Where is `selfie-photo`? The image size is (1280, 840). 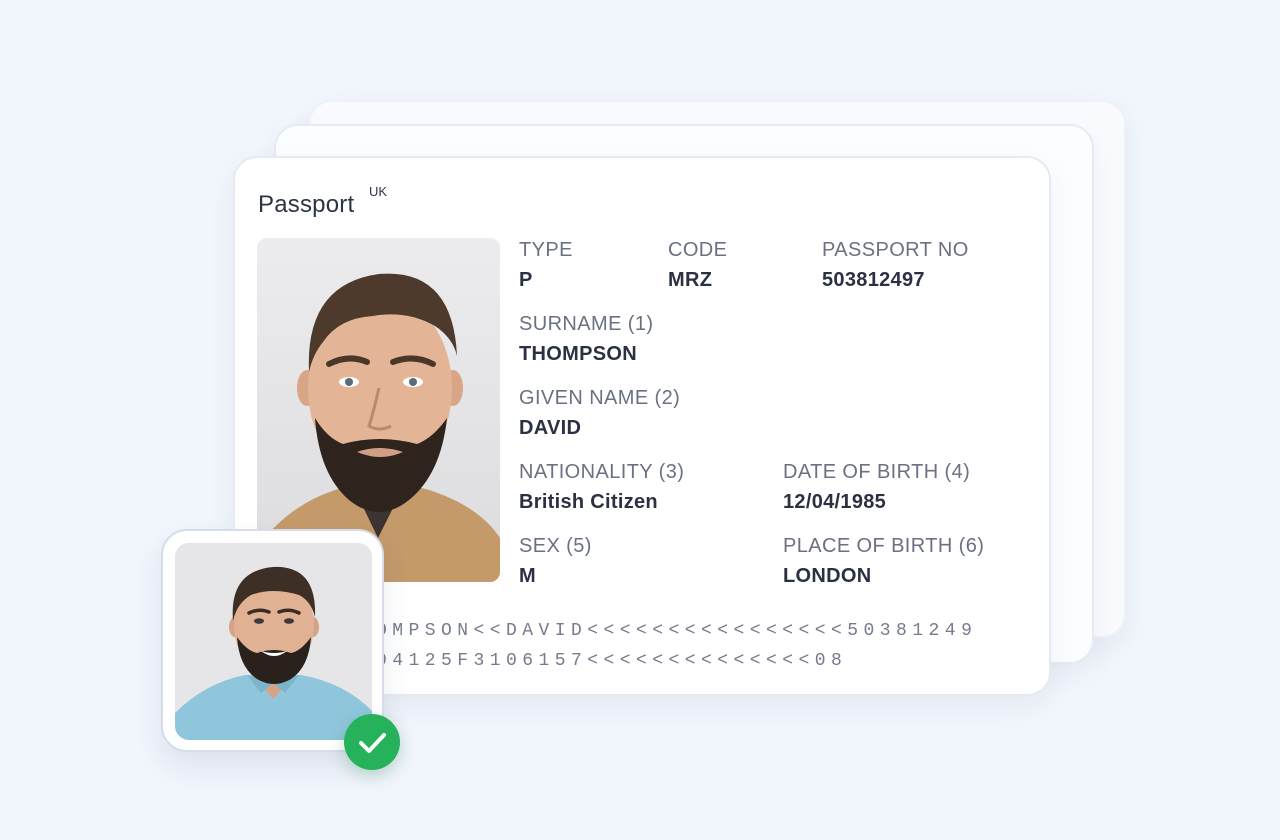
selfie-photo is located at coordinates (273, 641).